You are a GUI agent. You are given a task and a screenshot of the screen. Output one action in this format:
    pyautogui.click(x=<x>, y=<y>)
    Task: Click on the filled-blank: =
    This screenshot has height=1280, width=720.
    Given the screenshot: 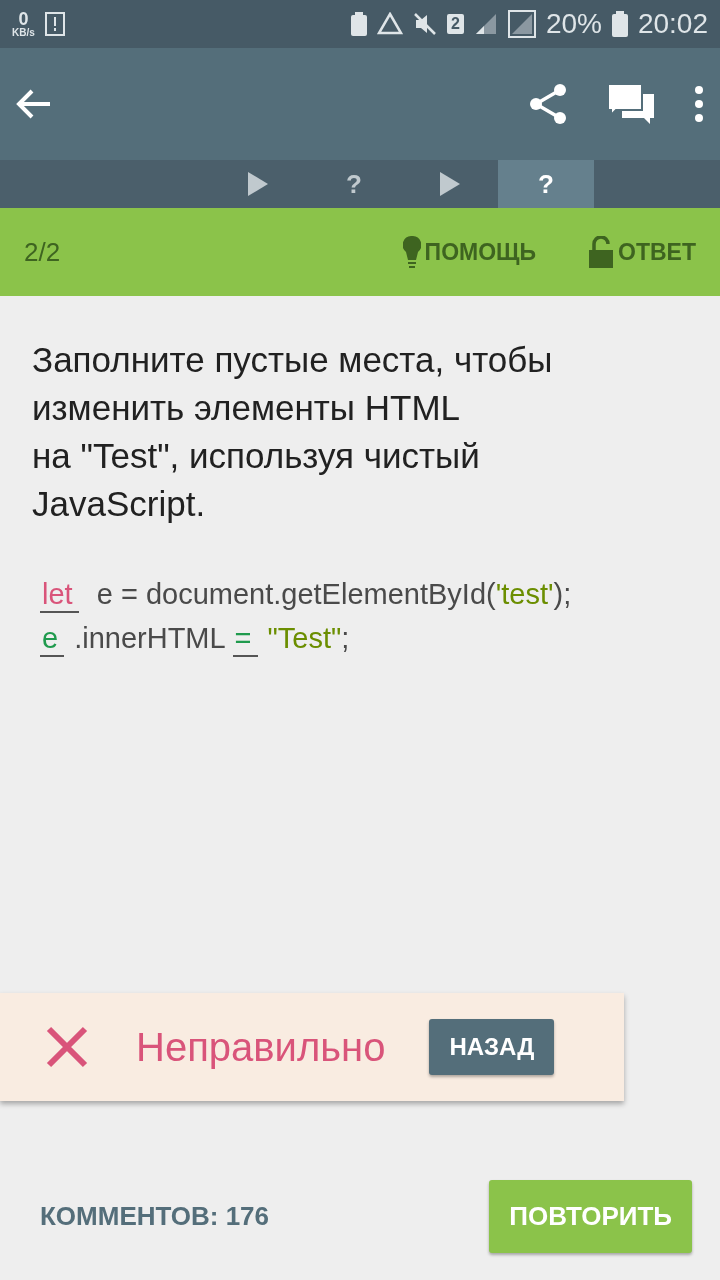 What is the action you would take?
    pyautogui.click(x=245, y=639)
    